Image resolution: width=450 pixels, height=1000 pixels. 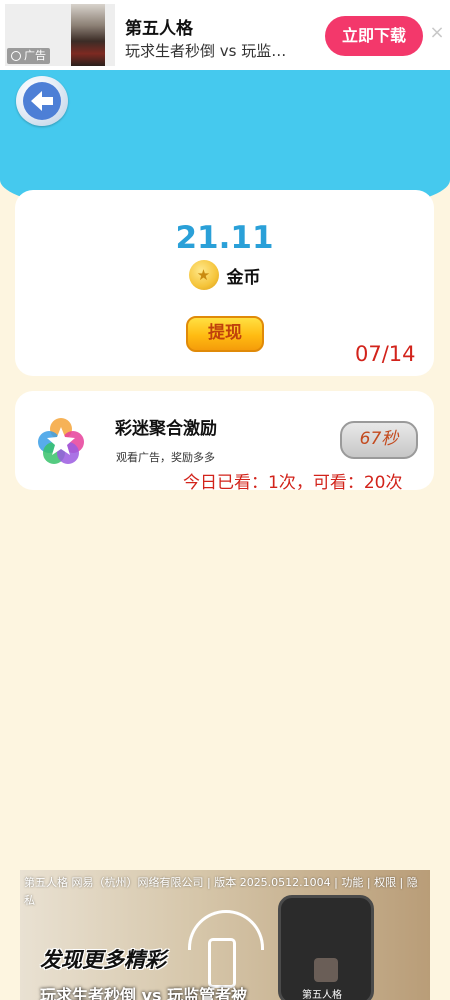 I want to click on reward-subtitle: 观看广告，奖励多多, so click(x=165, y=457).